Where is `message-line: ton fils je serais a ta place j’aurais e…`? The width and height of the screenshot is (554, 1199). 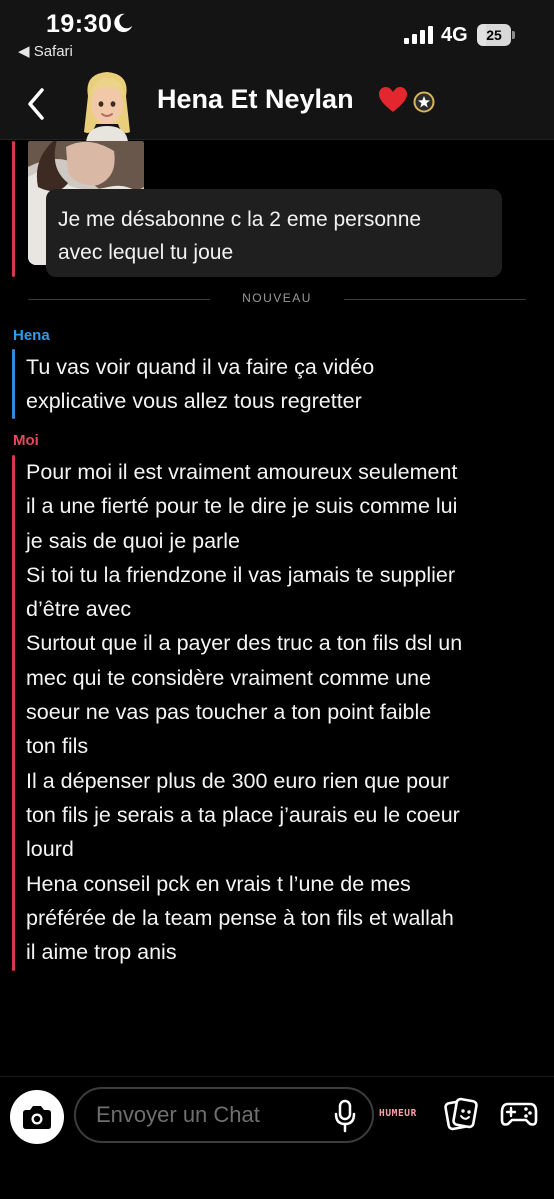
message-line: ton fils je serais a ta place j’aurais e… is located at coordinates (243, 814).